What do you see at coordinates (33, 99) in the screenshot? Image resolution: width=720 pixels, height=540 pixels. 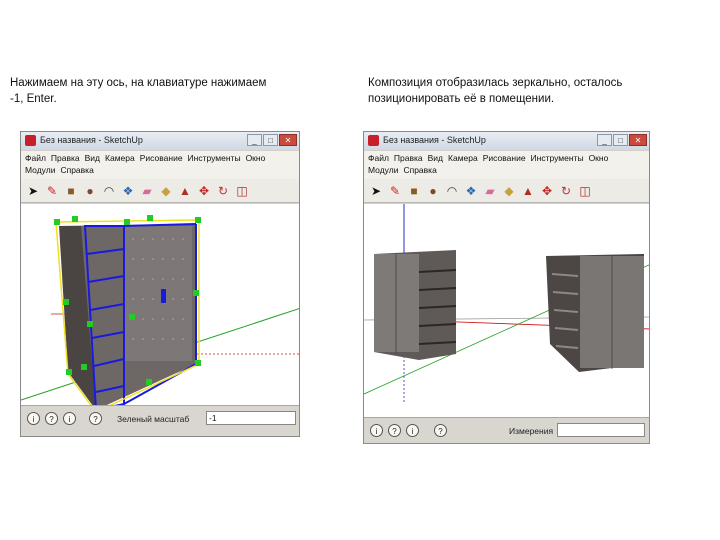 I see `left-caption-line-2: -1, Enter.` at bounding box center [33, 99].